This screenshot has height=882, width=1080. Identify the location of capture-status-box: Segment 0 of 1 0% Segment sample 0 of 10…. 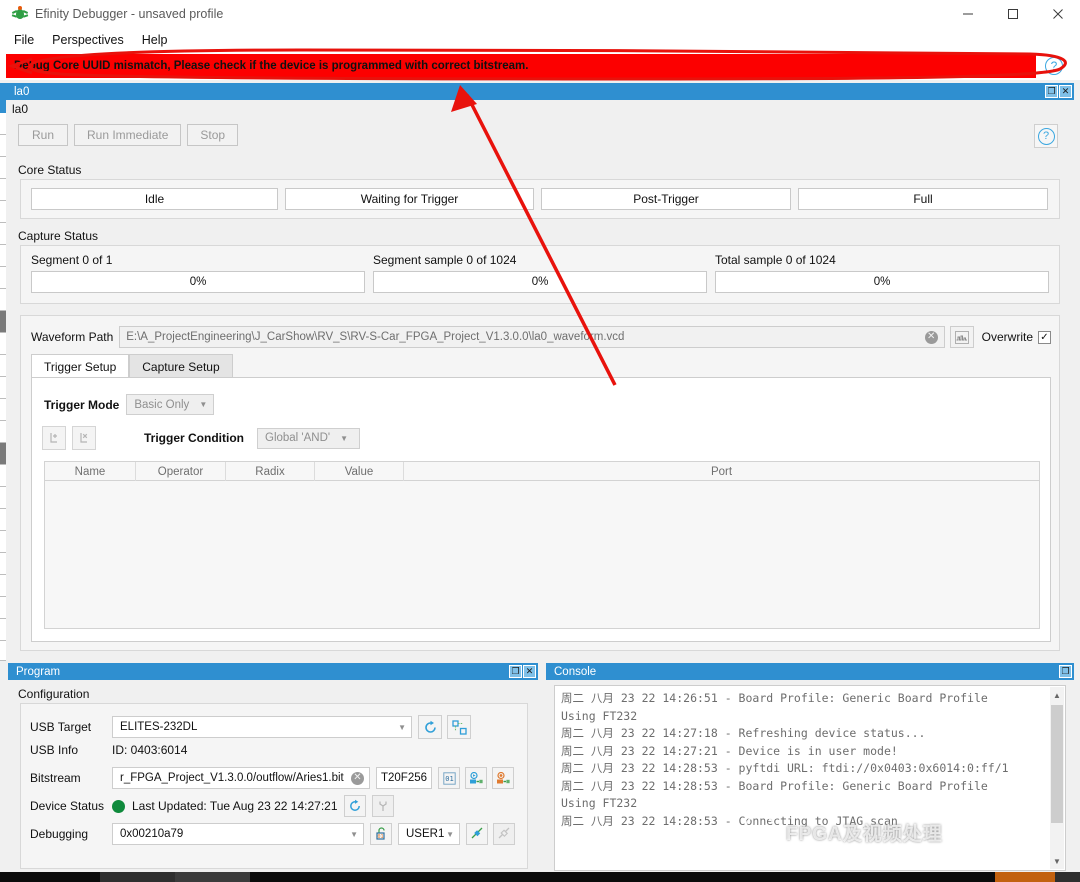
(540, 274).